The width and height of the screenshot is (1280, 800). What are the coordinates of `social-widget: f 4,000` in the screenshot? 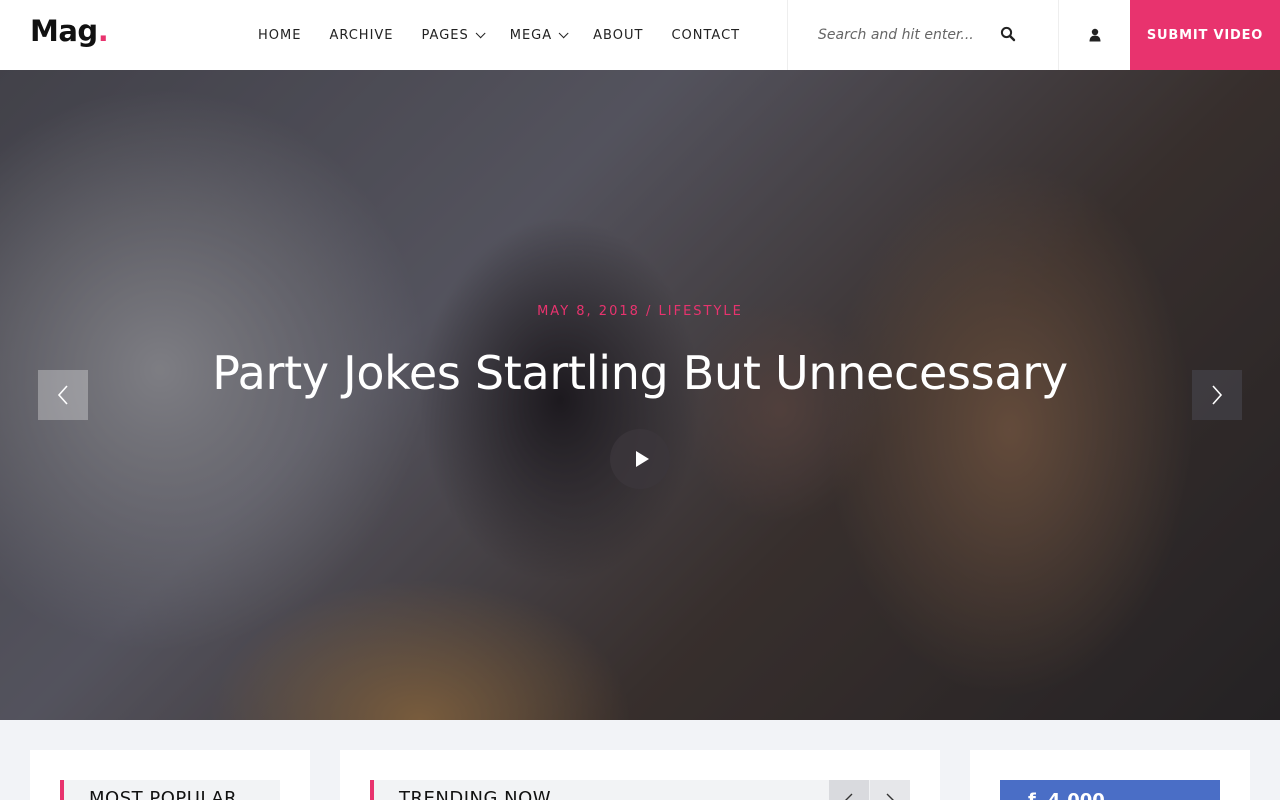 It's located at (1110, 775).